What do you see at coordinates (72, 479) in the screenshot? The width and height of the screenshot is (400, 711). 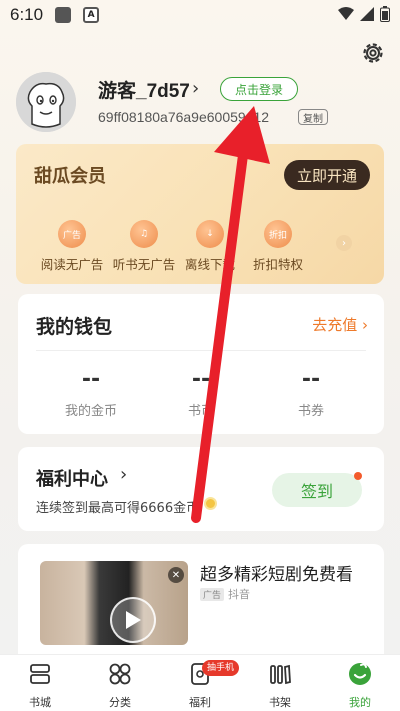 I see `welfare-title: 福利中心` at bounding box center [72, 479].